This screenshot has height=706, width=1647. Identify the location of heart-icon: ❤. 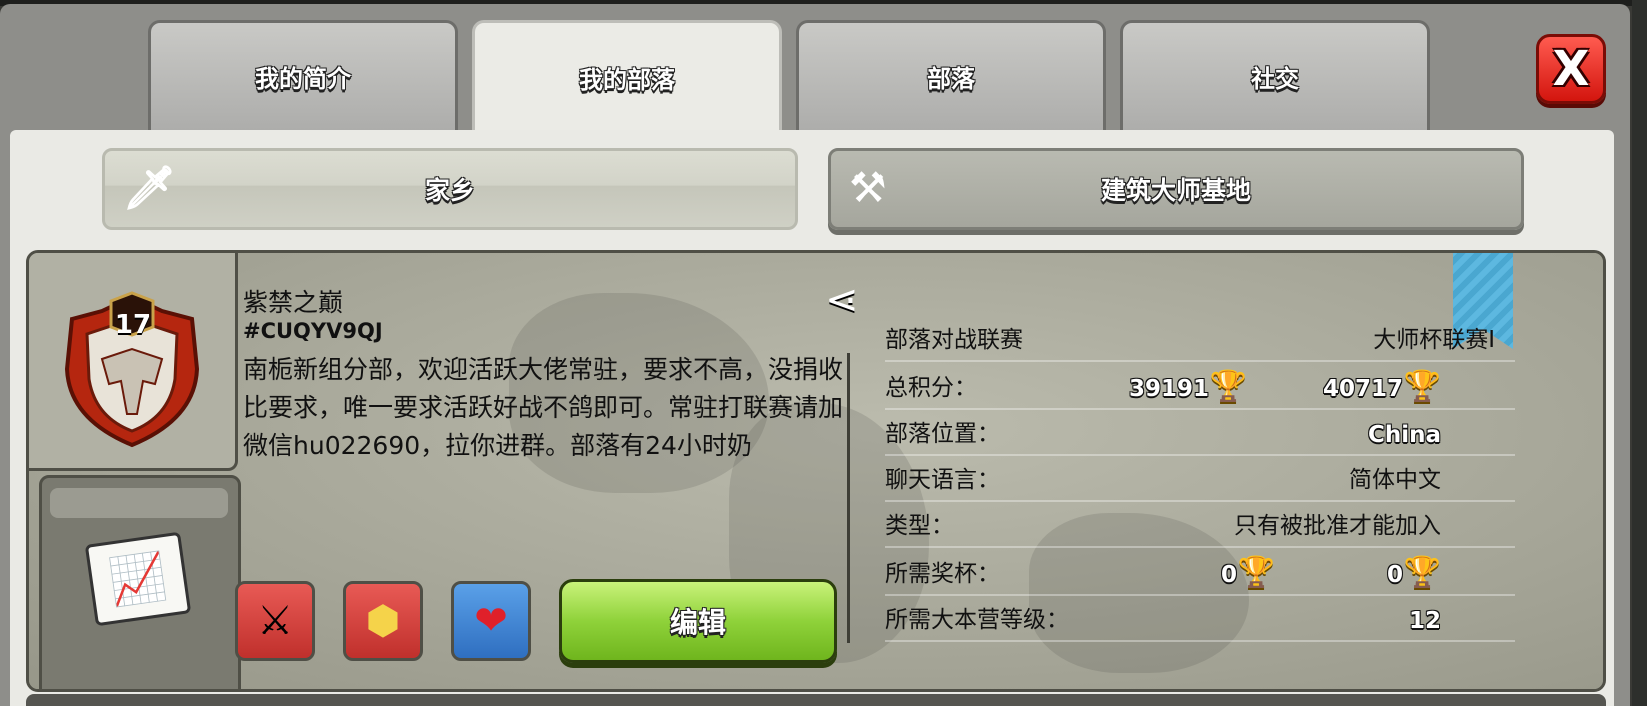
(491, 621).